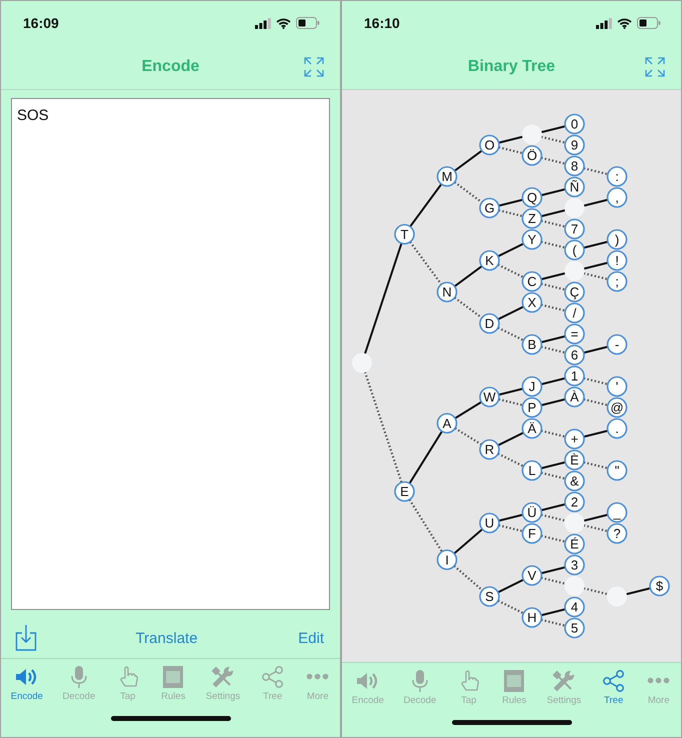 This screenshot has height=738, width=682. I want to click on morse-node: 0, so click(574, 124).